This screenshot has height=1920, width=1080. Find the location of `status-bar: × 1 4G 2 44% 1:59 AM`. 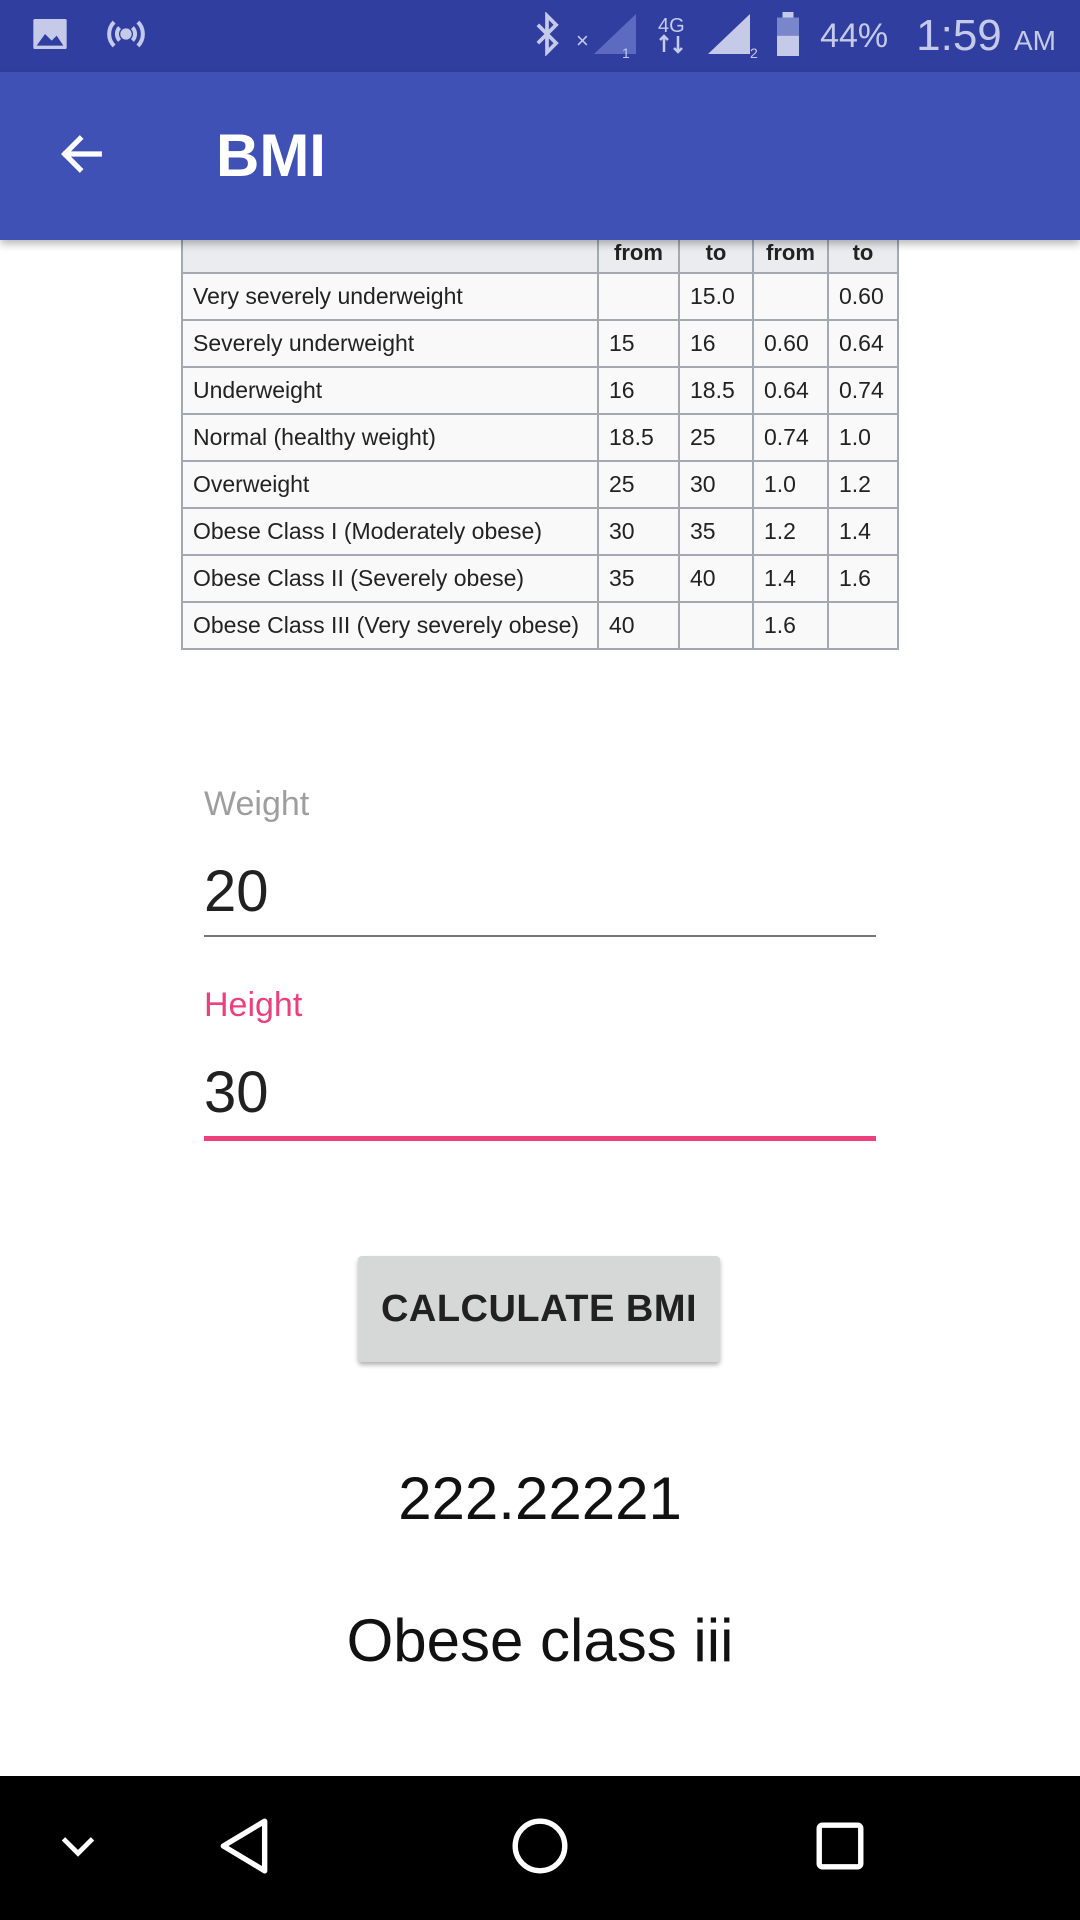

status-bar: × 1 4G 2 44% 1:59 AM is located at coordinates (540, 36).